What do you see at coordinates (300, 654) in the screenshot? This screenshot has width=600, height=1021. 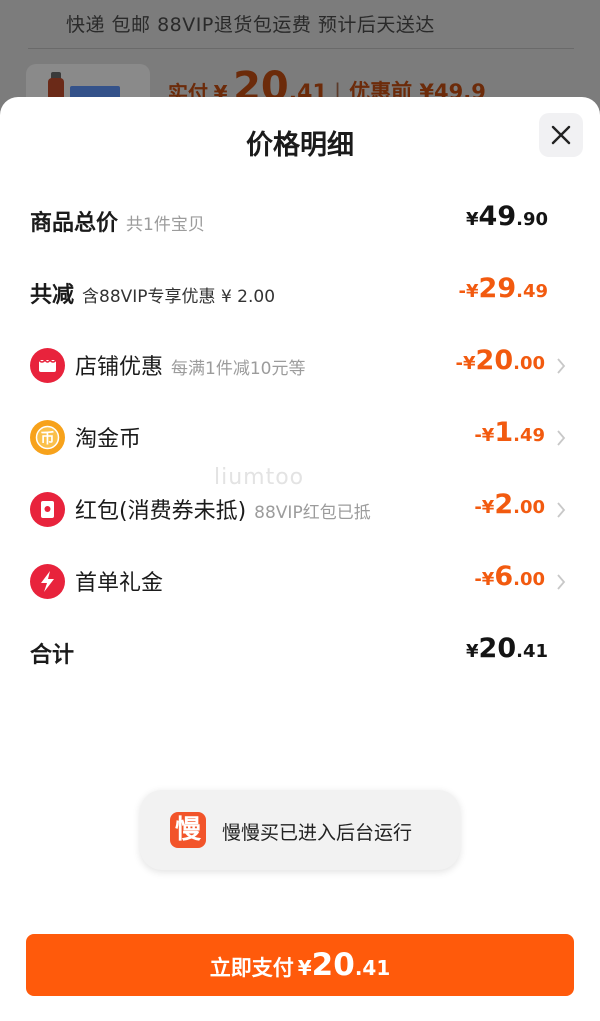 I see `row-grand-total: 合计 ¥20.41` at bounding box center [300, 654].